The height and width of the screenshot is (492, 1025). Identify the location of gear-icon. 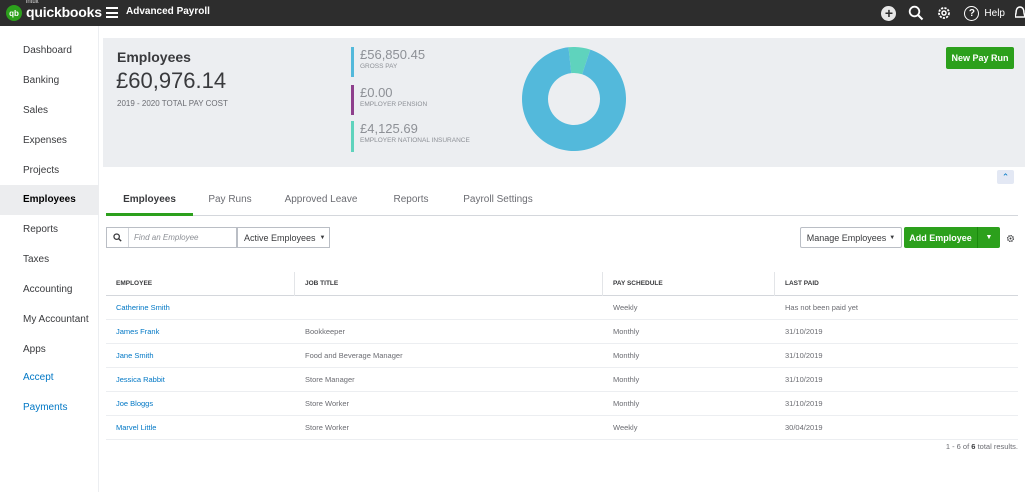
(944, 13).